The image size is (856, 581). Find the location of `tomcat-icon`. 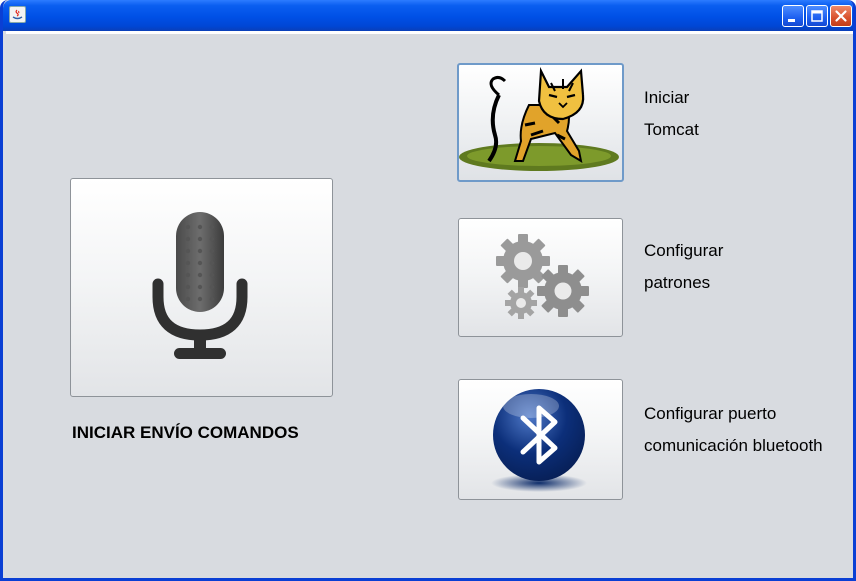

tomcat-icon is located at coordinates (539, 118).